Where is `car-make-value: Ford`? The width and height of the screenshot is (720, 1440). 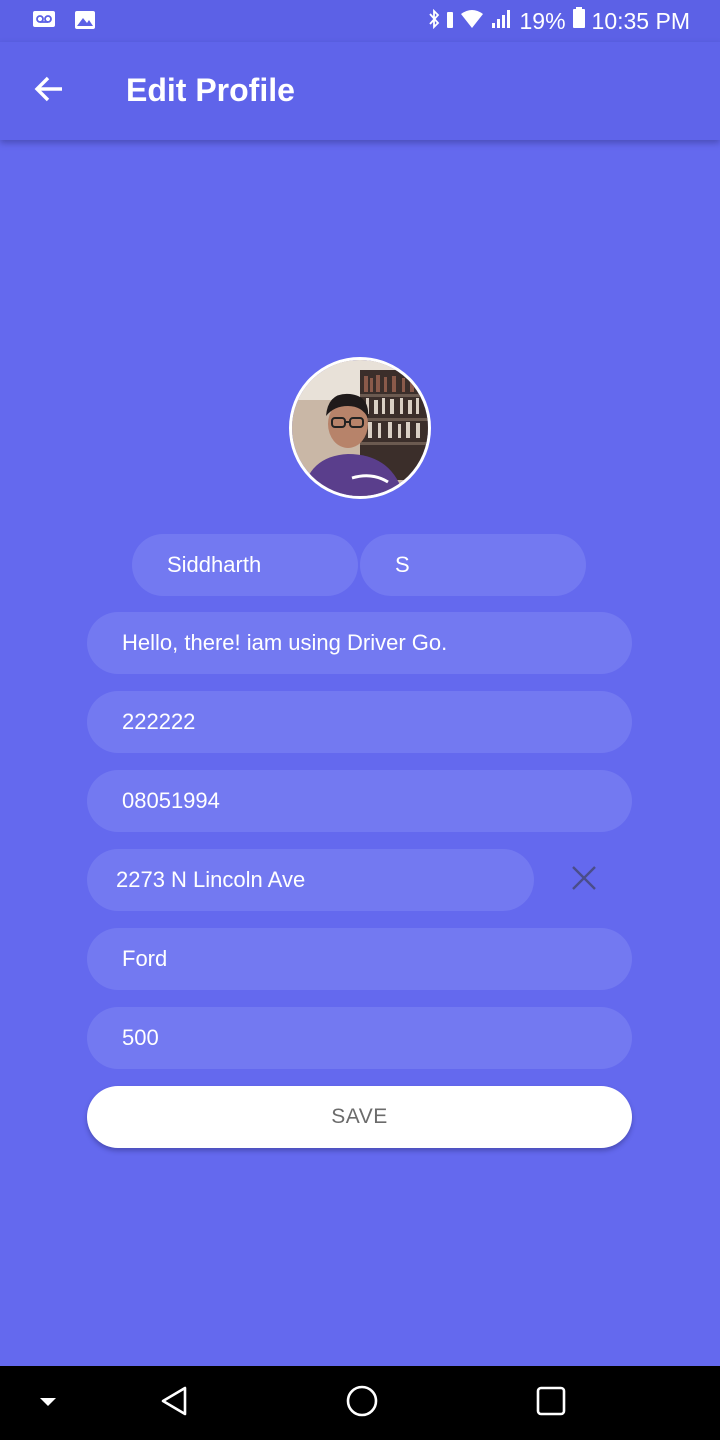
car-make-value: Ford is located at coordinates (145, 958).